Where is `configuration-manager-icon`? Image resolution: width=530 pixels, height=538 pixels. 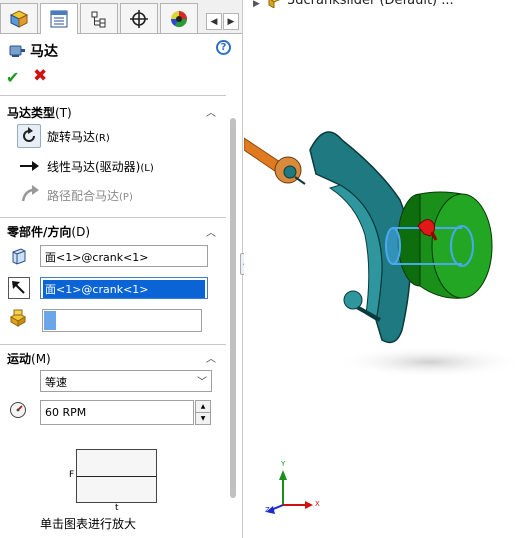
configuration-manager-icon is located at coordinates (98, 19).